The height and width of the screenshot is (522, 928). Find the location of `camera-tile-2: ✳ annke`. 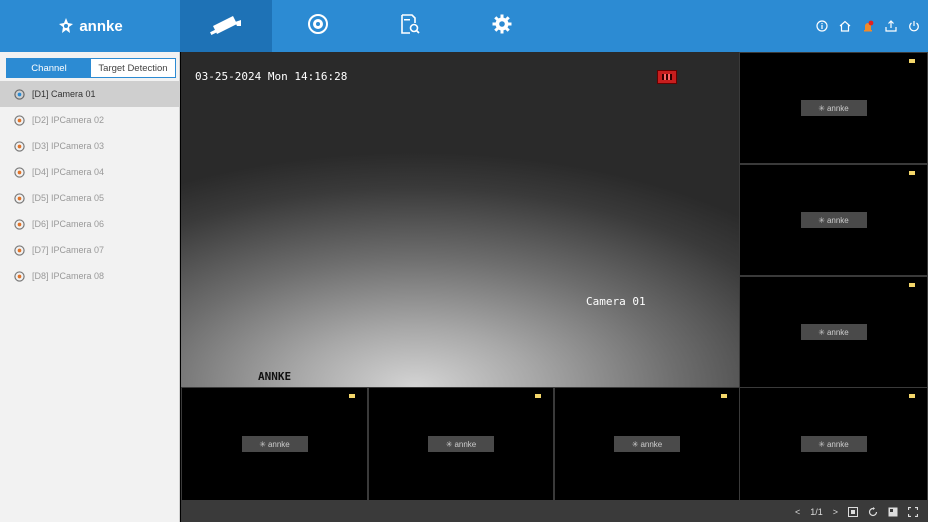

camera-tile-2: ✳ annke is located at coordinates (833, 108).